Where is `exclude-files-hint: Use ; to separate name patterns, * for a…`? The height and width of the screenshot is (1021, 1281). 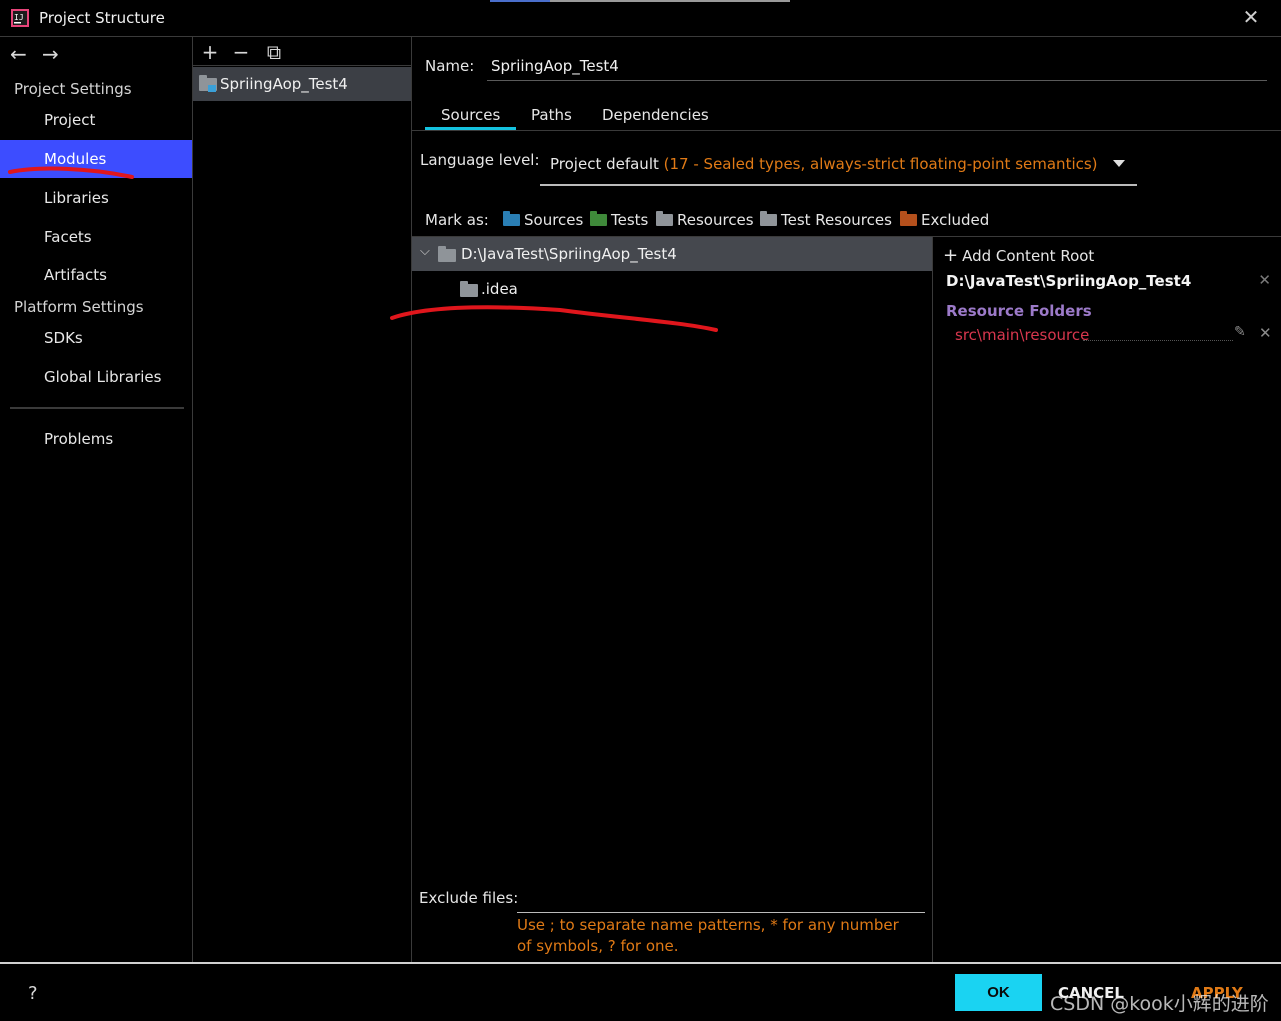 exclude-files-hint: Use ; to separate name patterns, * for a… is located at coordinates (708, 935).